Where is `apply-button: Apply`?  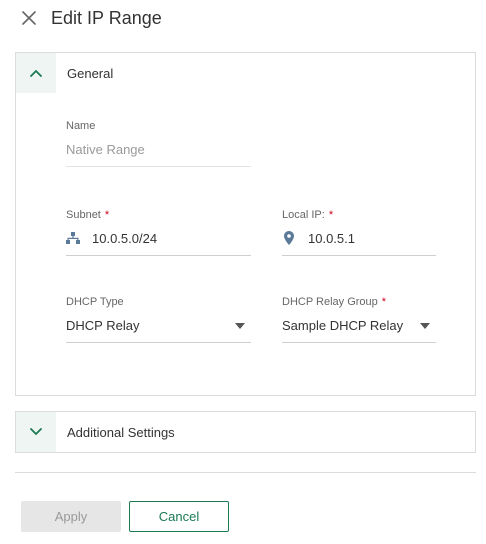
apply-button: Apply is located at coordinates (71, 516).